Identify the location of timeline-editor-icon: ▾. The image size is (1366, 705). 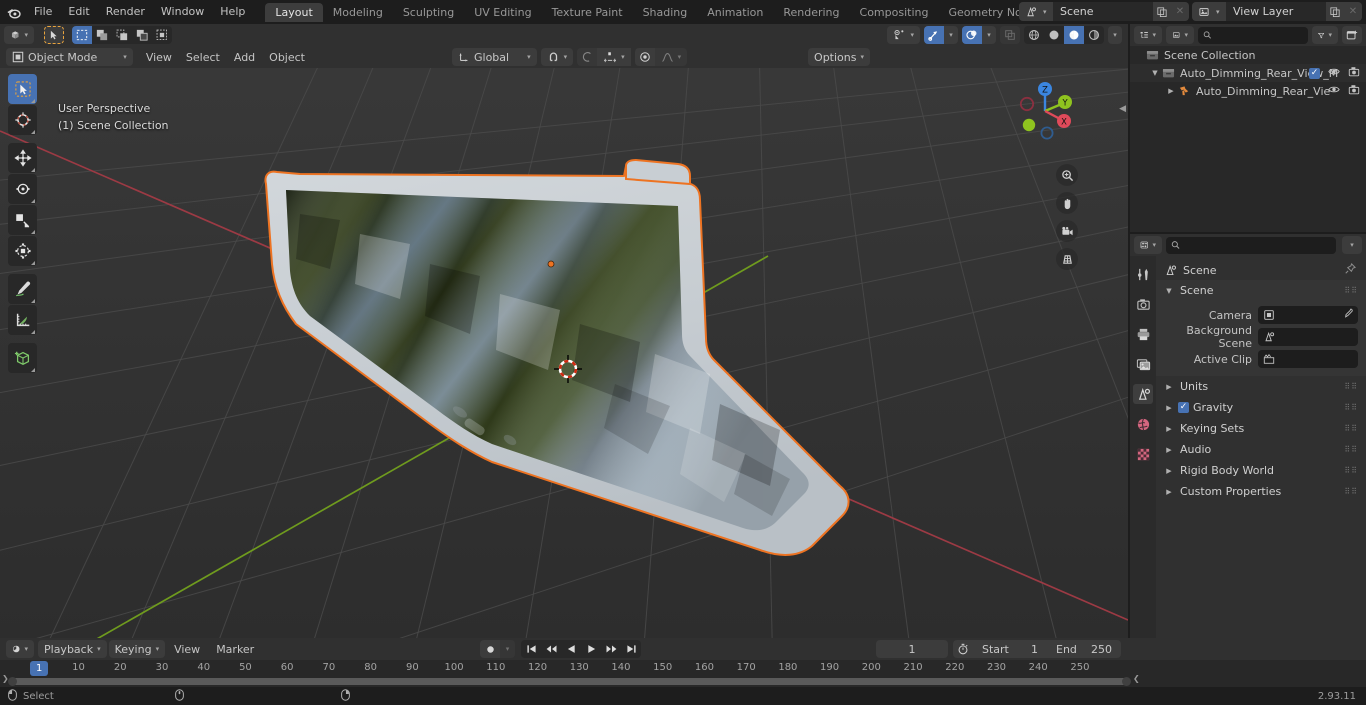
(20, 649).